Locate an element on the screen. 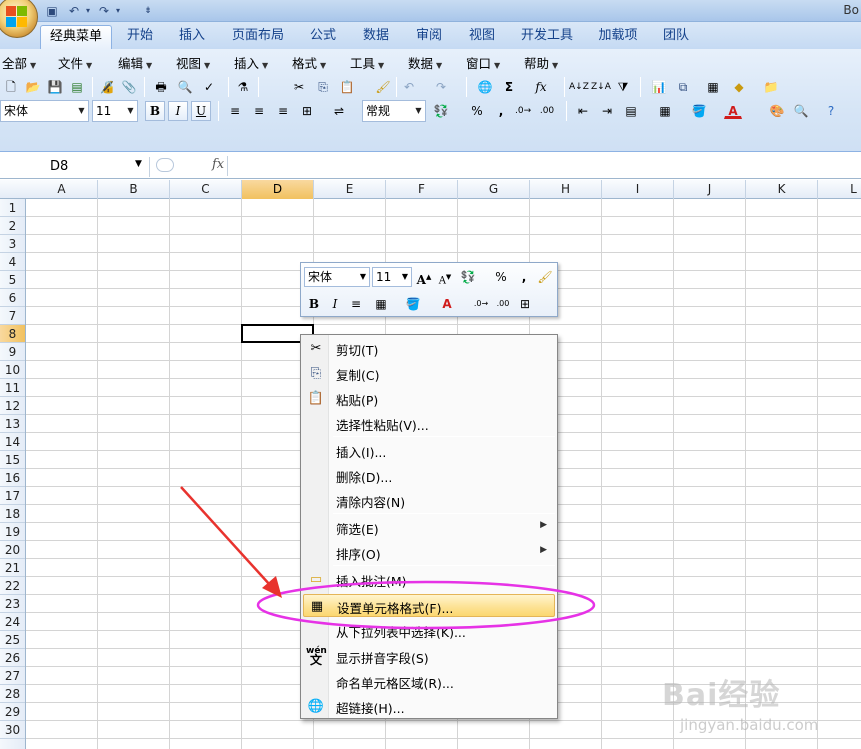 The height and width of the screenshot is (749, 861). zoom-icon: 🔍 is located at coordinates (801, 110).